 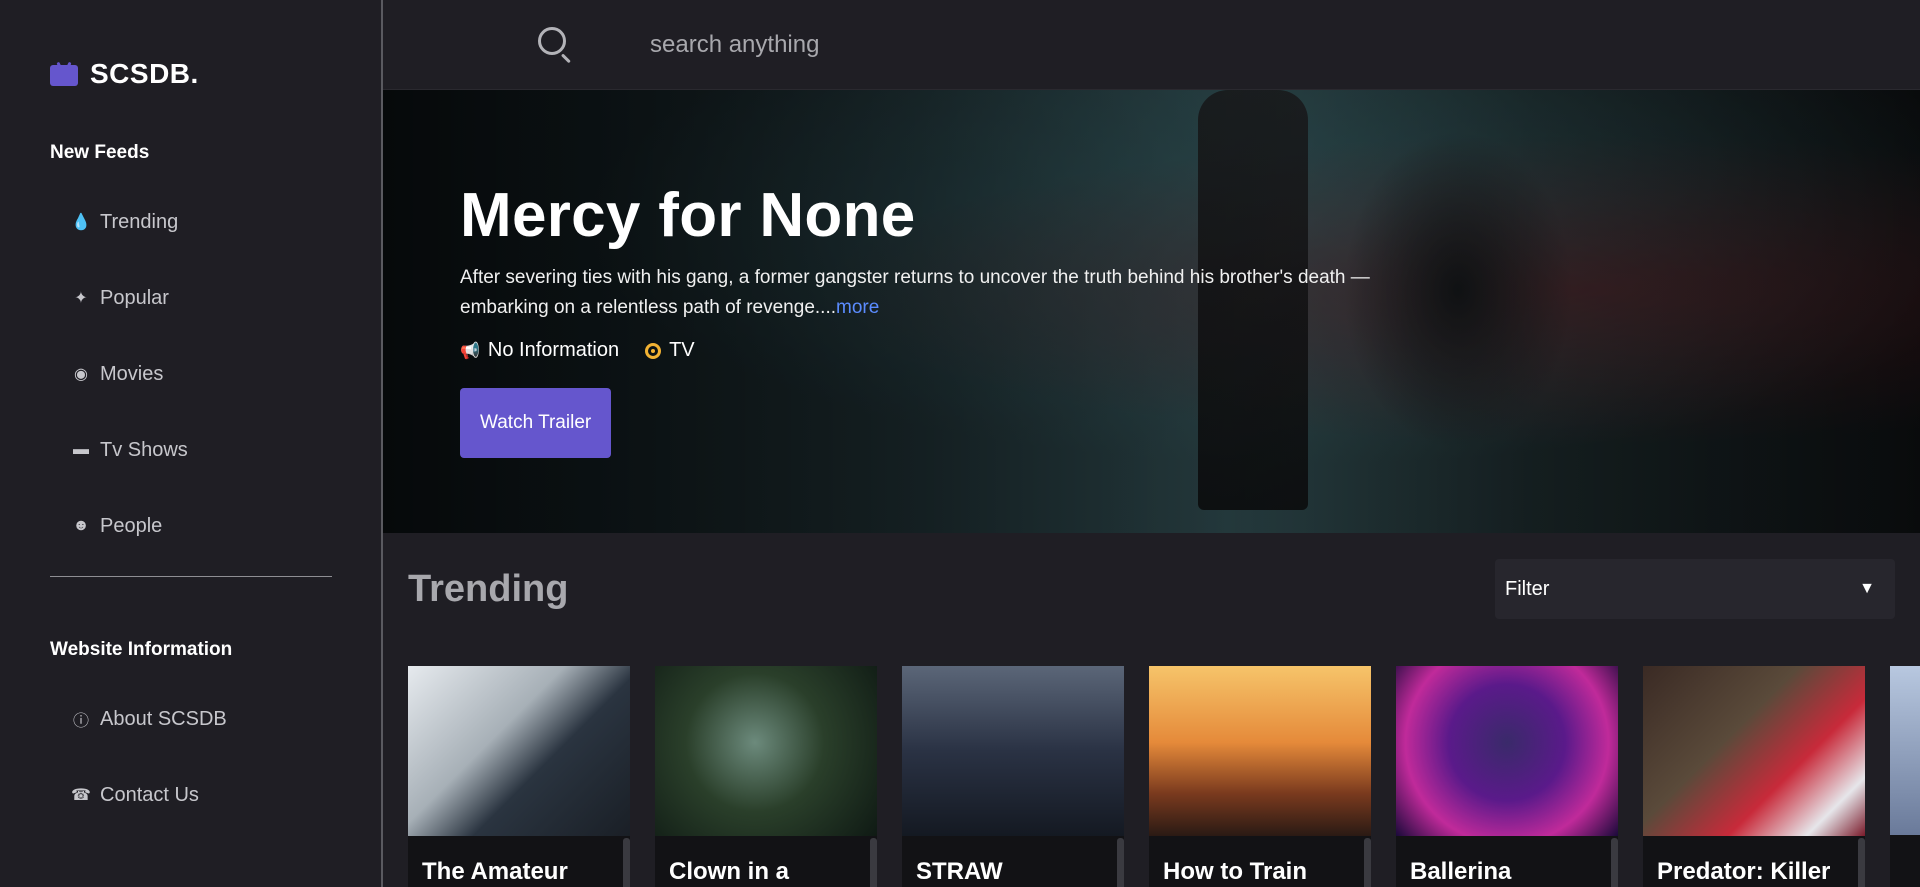 I want to click on trending-card: Clown in a, so click(x=766, y=776).